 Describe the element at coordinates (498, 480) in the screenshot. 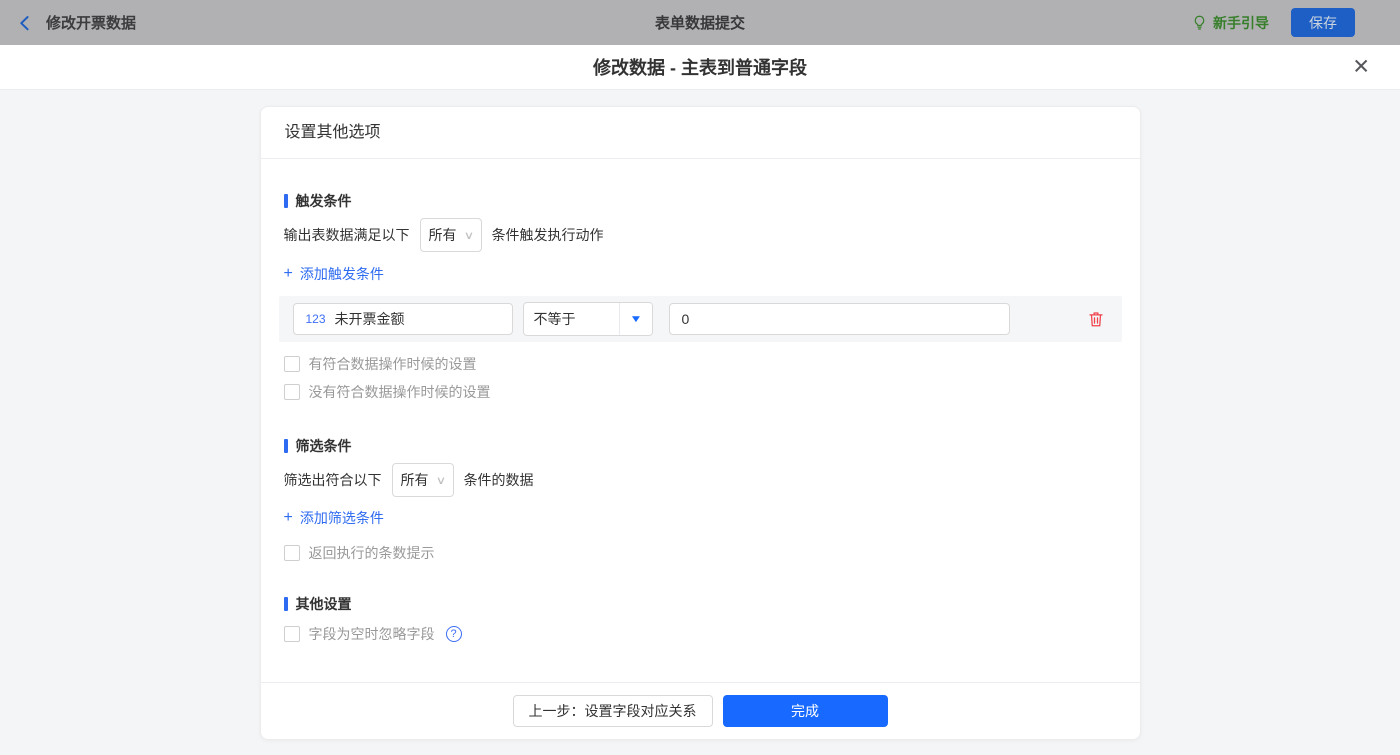

I see `filter-match-suffix: 条件的数据` at that location.